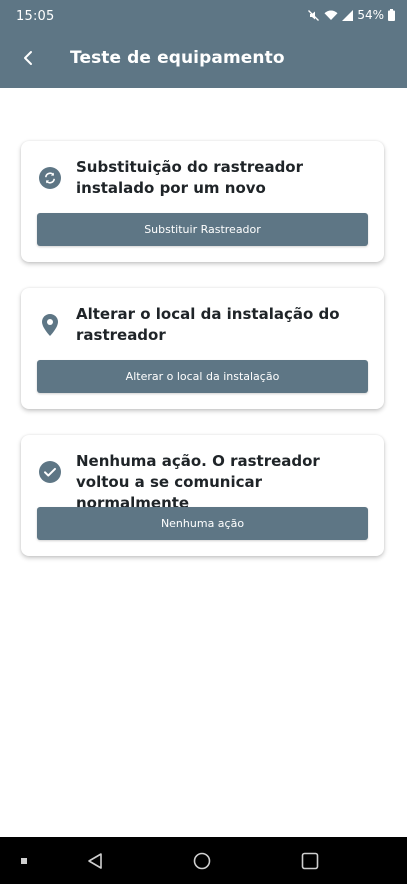 Image resolution: width=407 pixels, height=884 pixels. I want to click on recents-dot-icon, so click(24, 860).